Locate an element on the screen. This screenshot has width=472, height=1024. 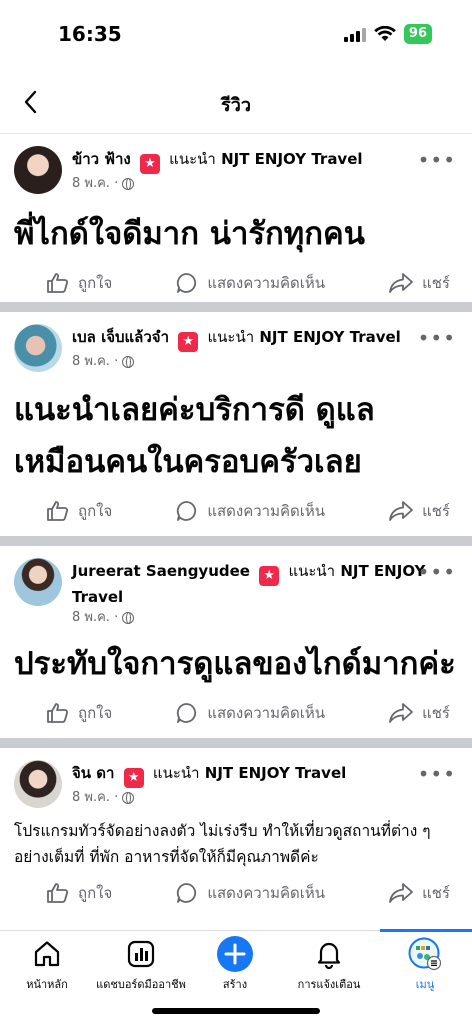
dashboard-icon is located at coordinates (141, 954).